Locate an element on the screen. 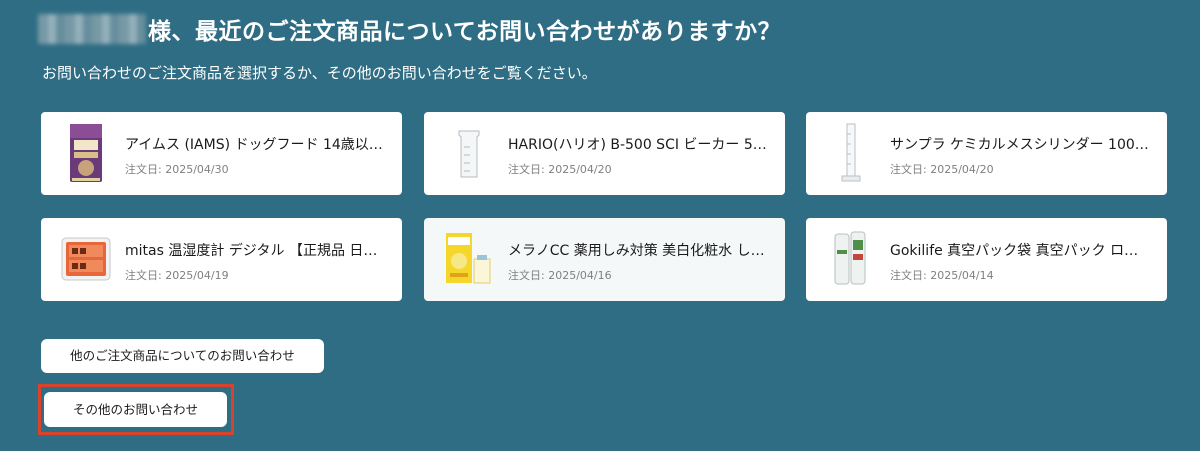 The image size is (1200, 451). other-inquiry-button: その他のお問い合わせ is located at coordinates (135, 409).